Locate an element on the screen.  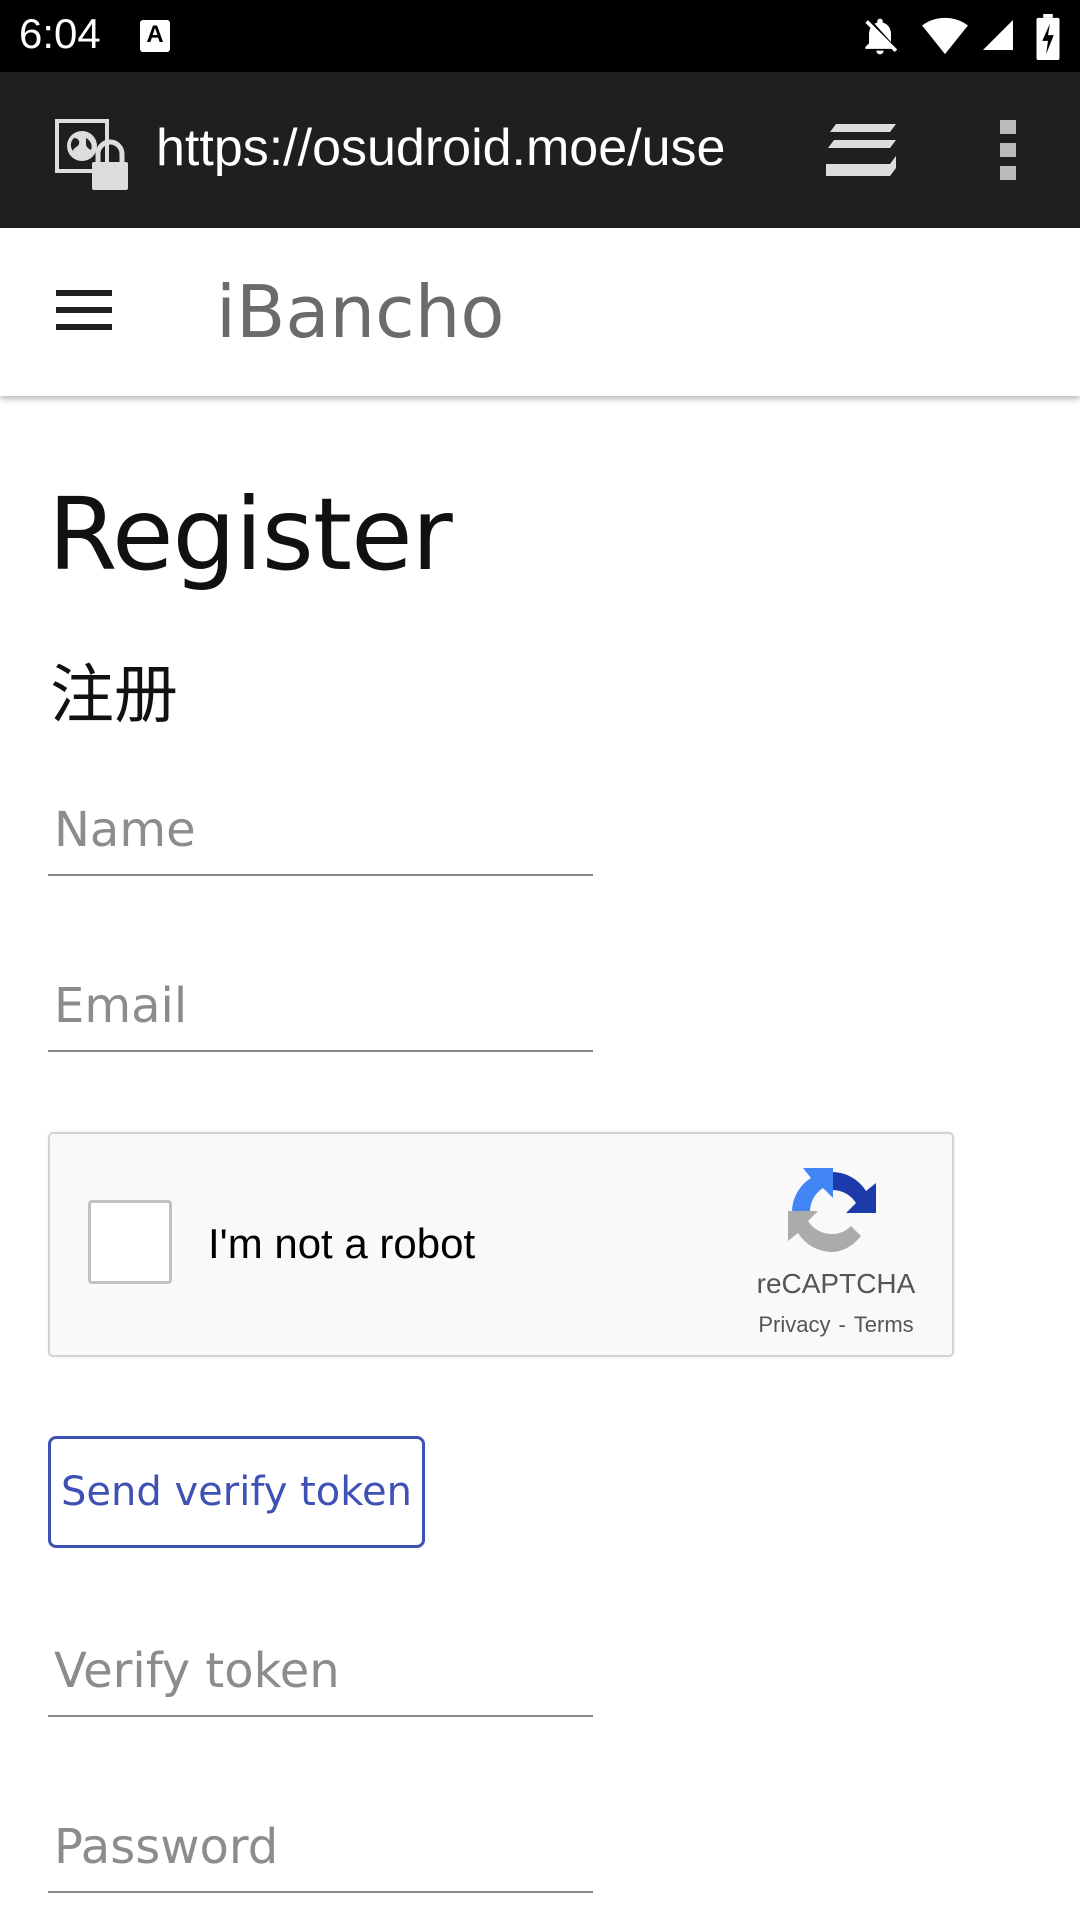
app-header: iBancho is located at coordinates (540, 312).